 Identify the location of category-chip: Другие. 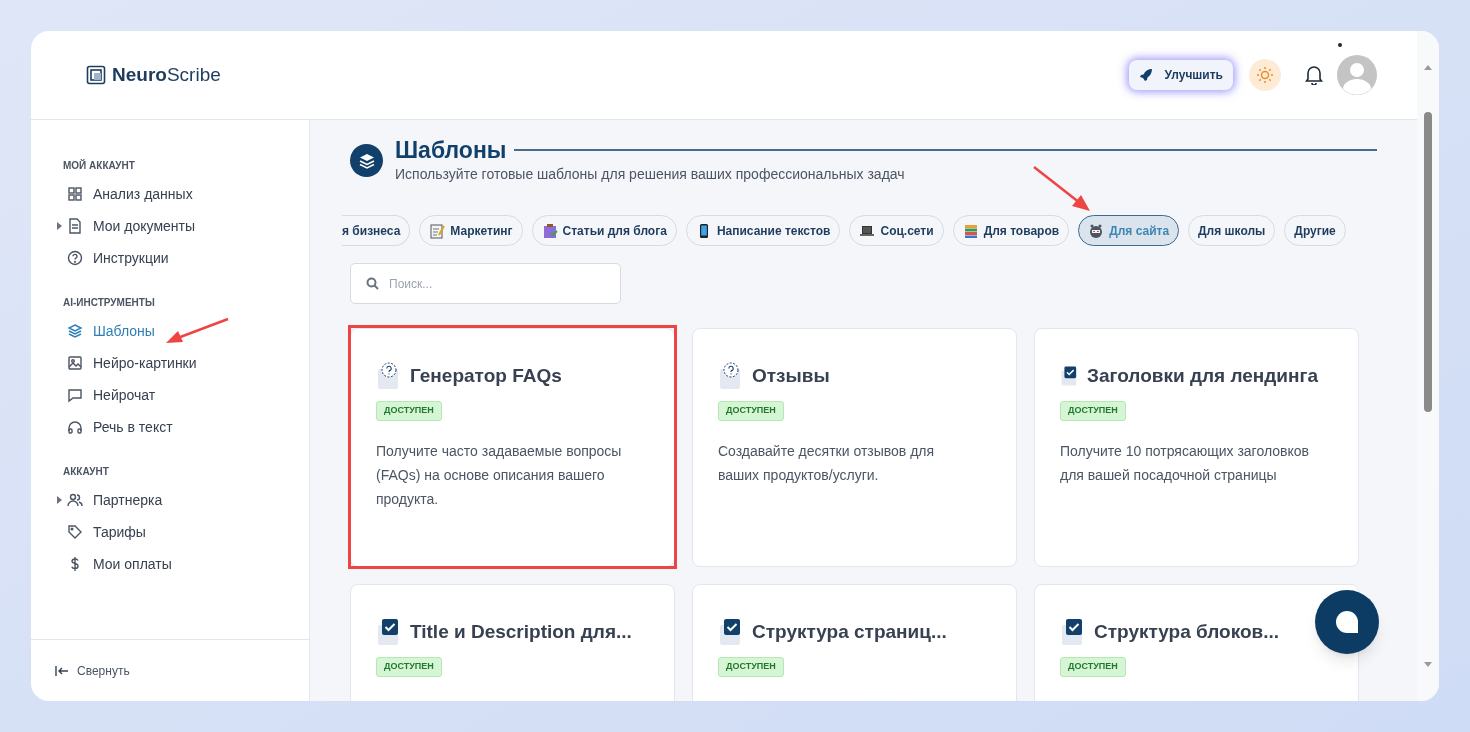
(1315, 230).